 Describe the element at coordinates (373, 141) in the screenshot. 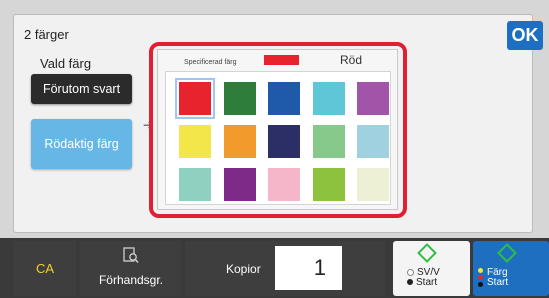

I see `color-swatch-light-blue` at that location.